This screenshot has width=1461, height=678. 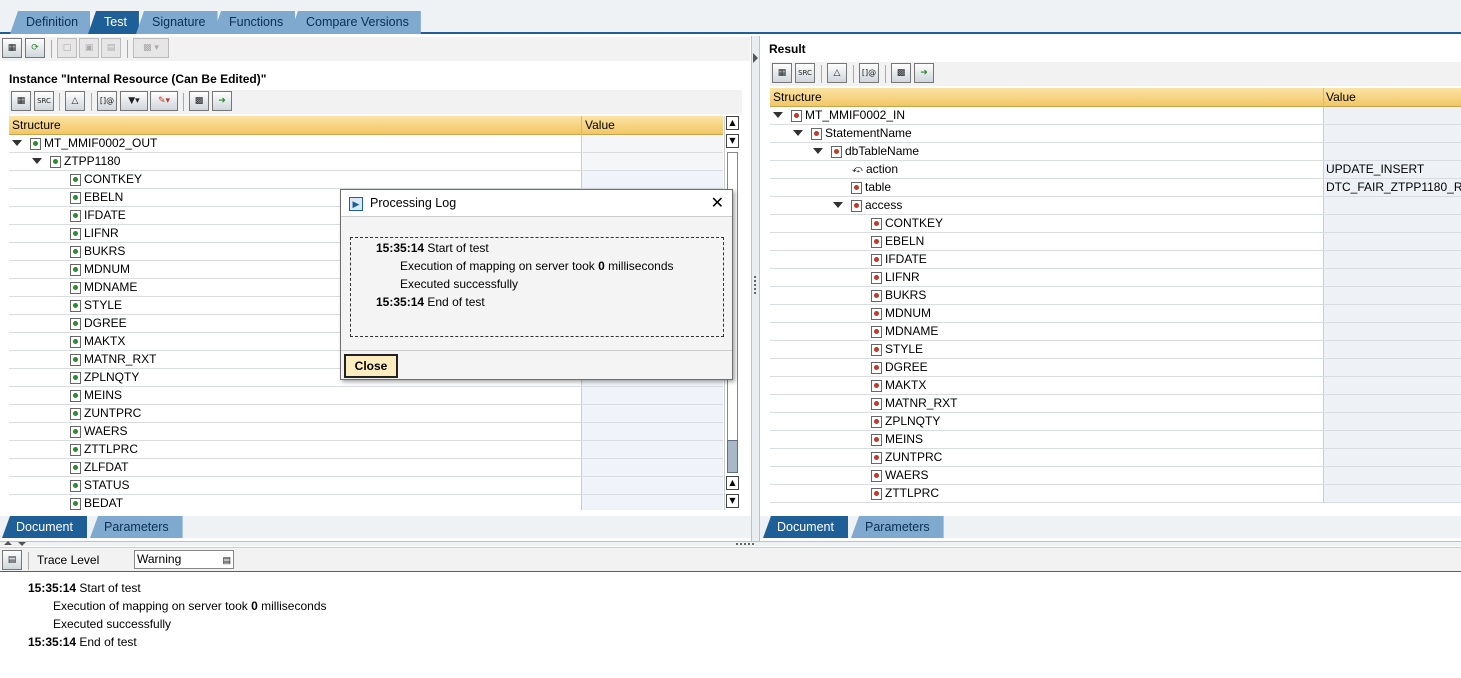 What do you see at coordinates (717, 203) in the screenshot?
I see `close-icon: ✕` at bounding box center [717, 203].